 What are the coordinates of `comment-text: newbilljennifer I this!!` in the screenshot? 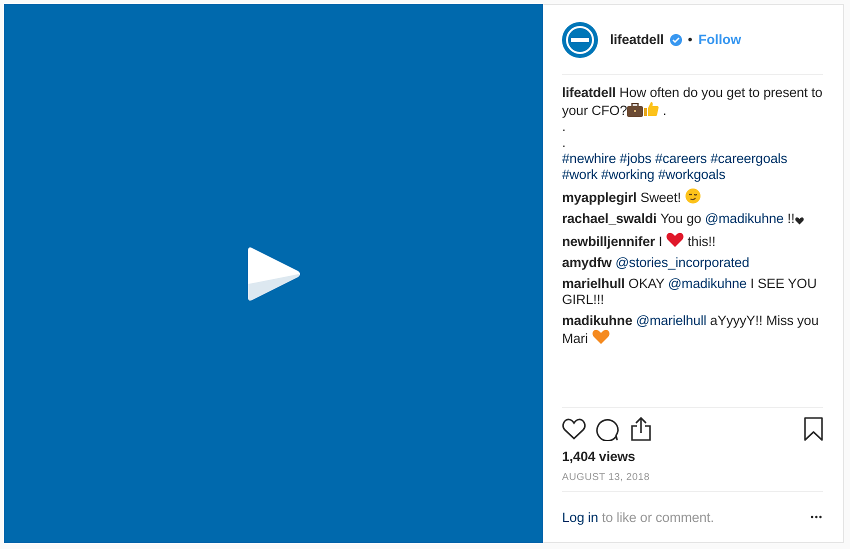 It's located at (639, 241).